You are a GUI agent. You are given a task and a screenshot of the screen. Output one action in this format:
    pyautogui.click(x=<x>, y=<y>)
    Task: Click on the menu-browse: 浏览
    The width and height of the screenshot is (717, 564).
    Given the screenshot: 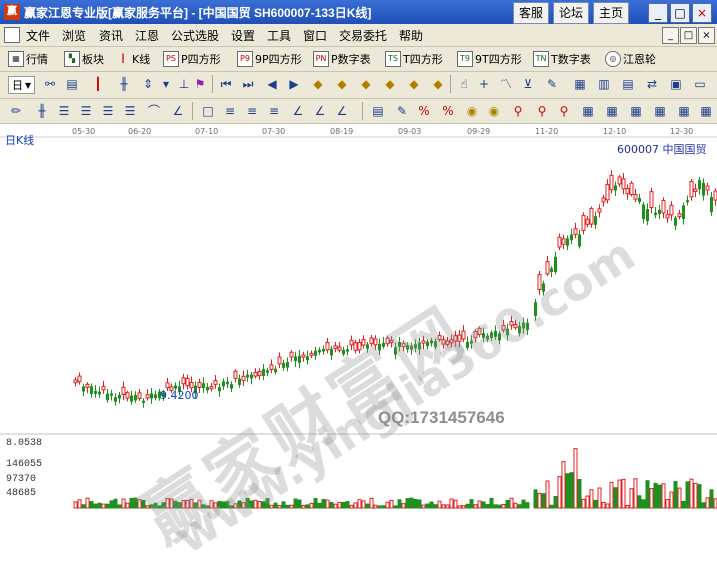 What is the action you would take?
    pyautogui.click(x=74, y=35)
    